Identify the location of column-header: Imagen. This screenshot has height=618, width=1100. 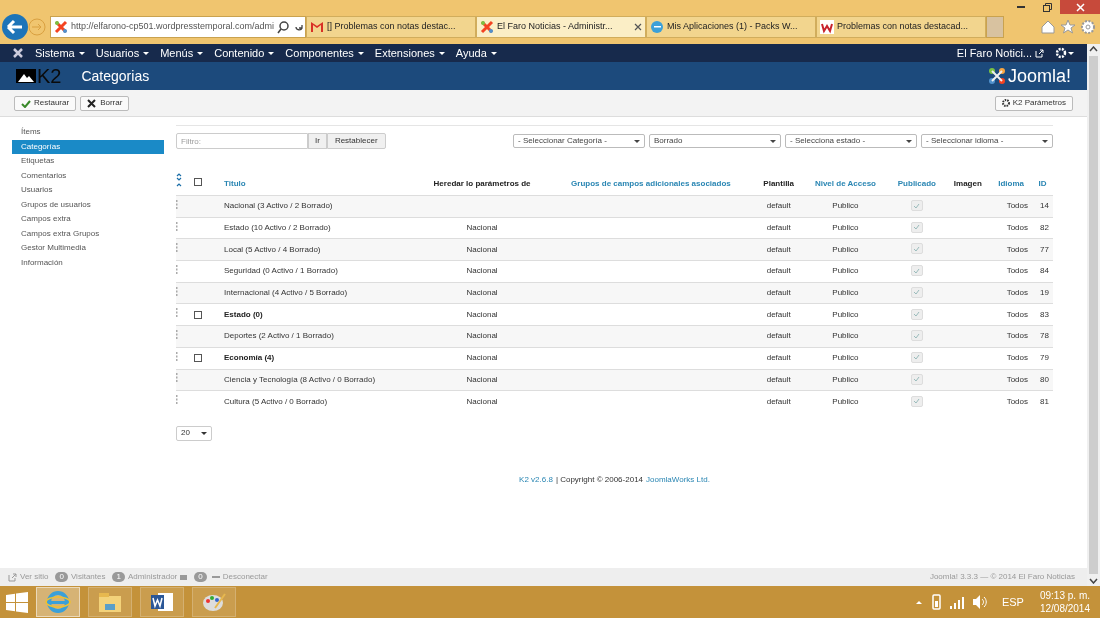
(967, 183).